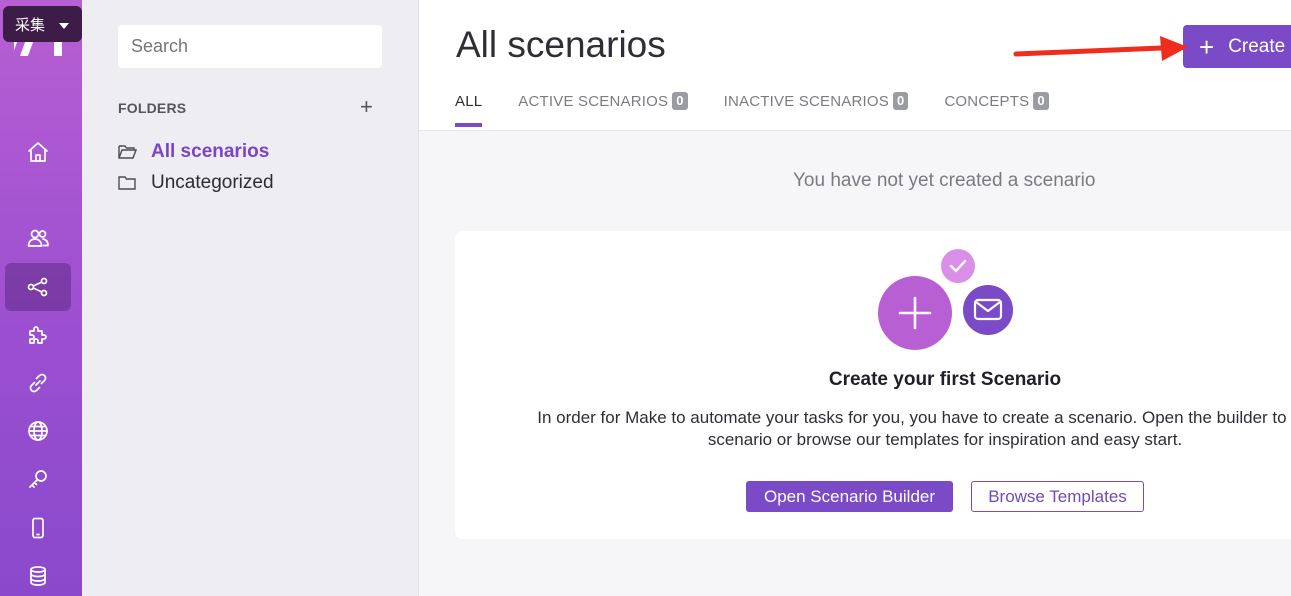 This screenshot has height=596, width=1291. Describe the element at coordinates (212, 182) in the screenshot. I see `folder-item-label: Uncategorized` at that location.